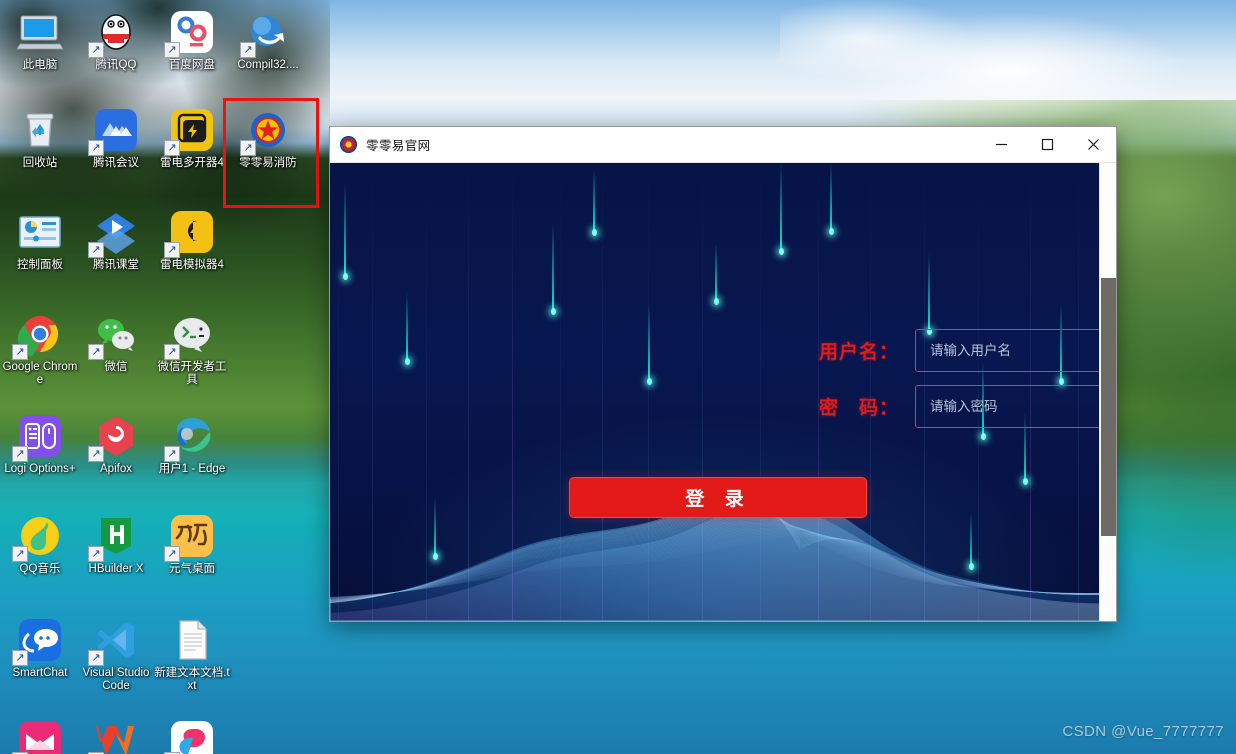  Describe the element at coordinates (1015, 406) in the screenshot. I see `password-input` at that location.